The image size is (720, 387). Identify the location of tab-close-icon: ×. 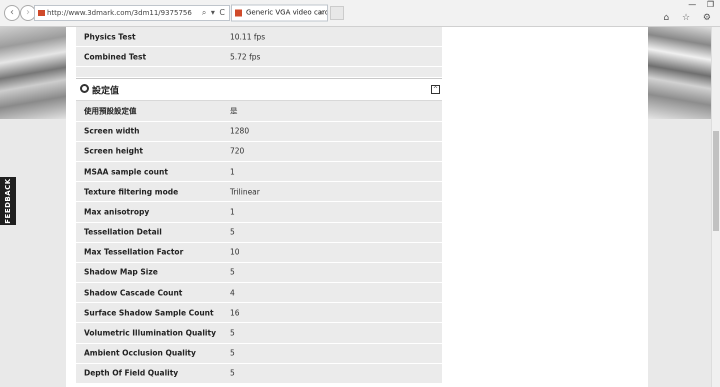
(321, 13).